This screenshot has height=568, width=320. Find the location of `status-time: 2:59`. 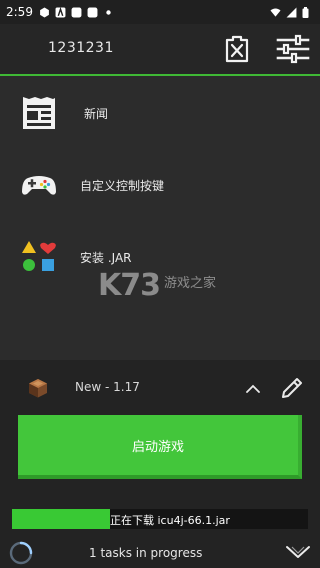

status-time: 2:59 is located at coordinates (19, 12).